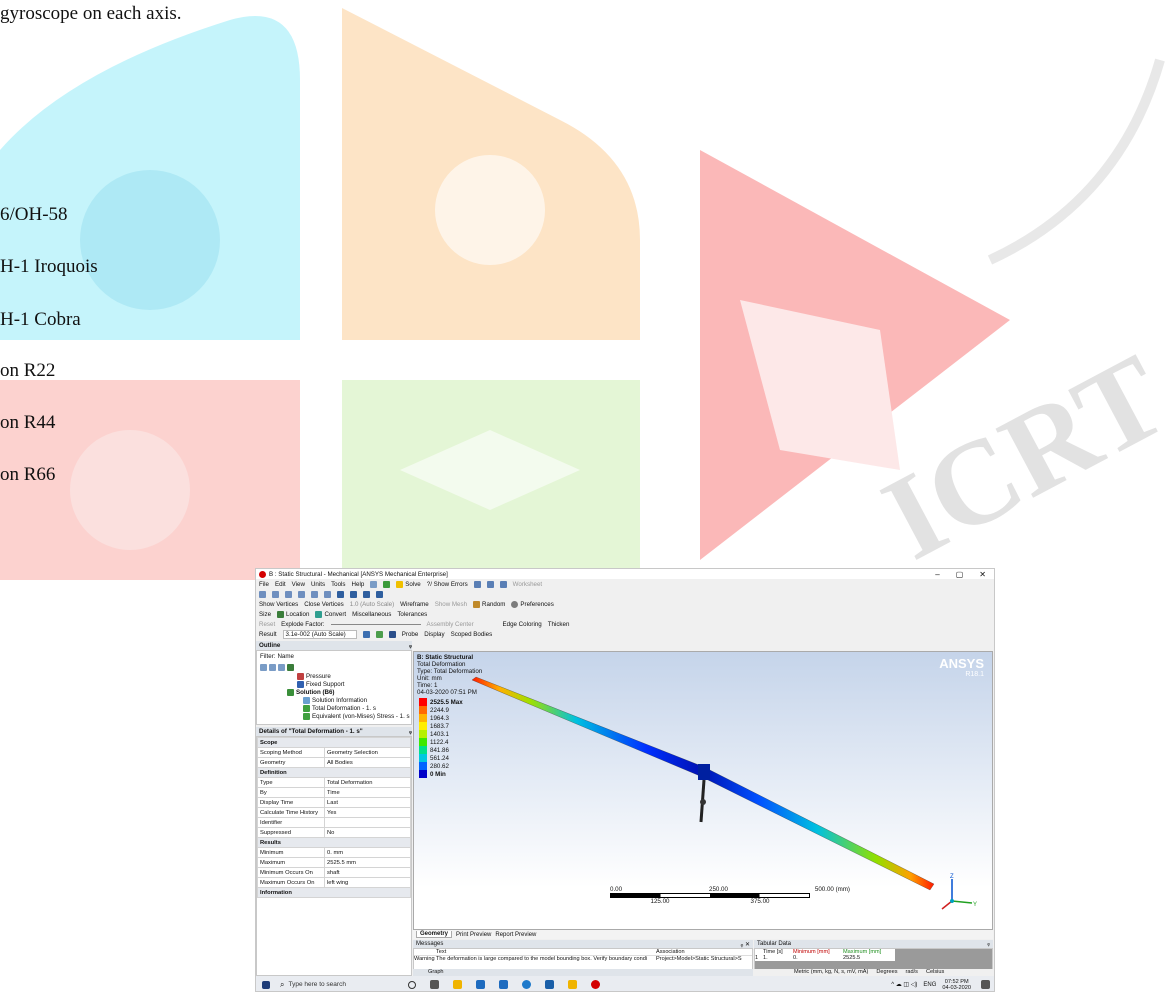 This screenshot has height=992, width=1167. Describe the element at coordinates (825, 958) in the screenshot. I see `tabular-row: 1 1. 0. 2525.5` at that location.